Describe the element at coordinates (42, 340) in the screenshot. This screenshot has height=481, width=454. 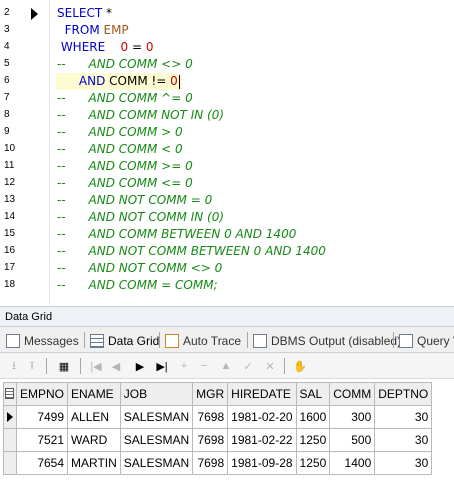
I see `tab-messages: Messages` at that location.